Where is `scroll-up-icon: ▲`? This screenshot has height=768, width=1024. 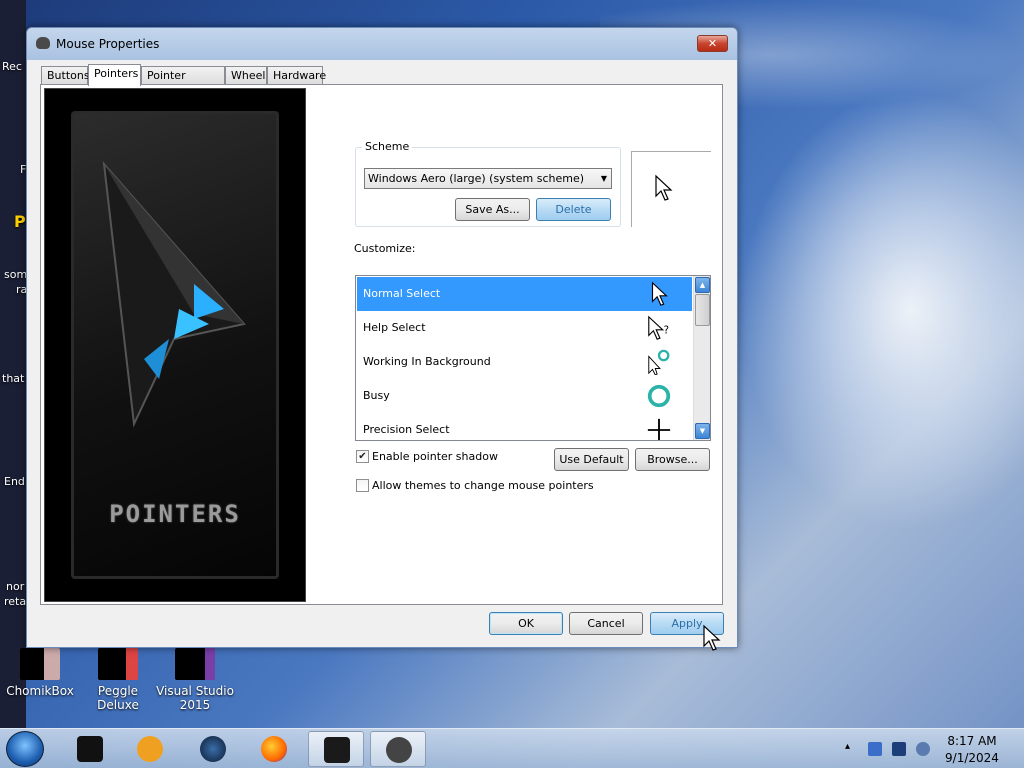 scroll-up-icon: ▲ is located at coordinates (702, 285).